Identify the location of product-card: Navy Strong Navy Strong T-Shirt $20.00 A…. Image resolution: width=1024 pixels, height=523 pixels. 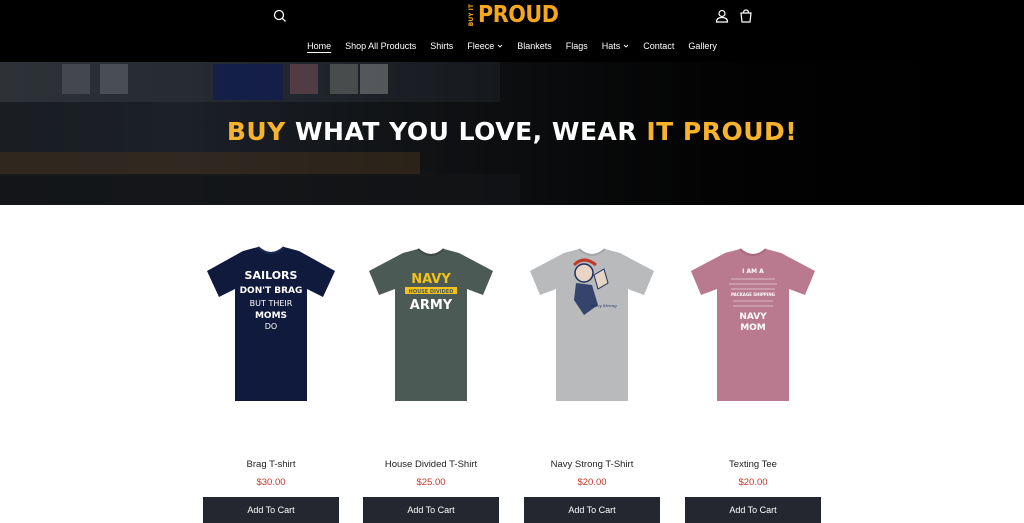
(592, 384).